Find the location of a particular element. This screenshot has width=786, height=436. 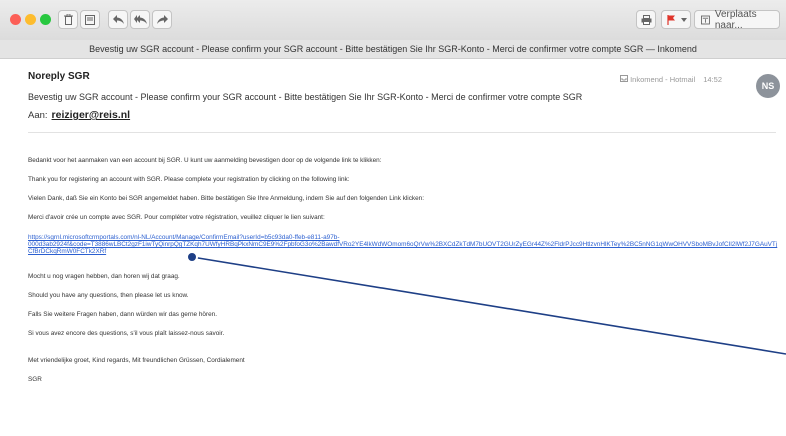

folder-move-icon is located at coordinates (705, 19).